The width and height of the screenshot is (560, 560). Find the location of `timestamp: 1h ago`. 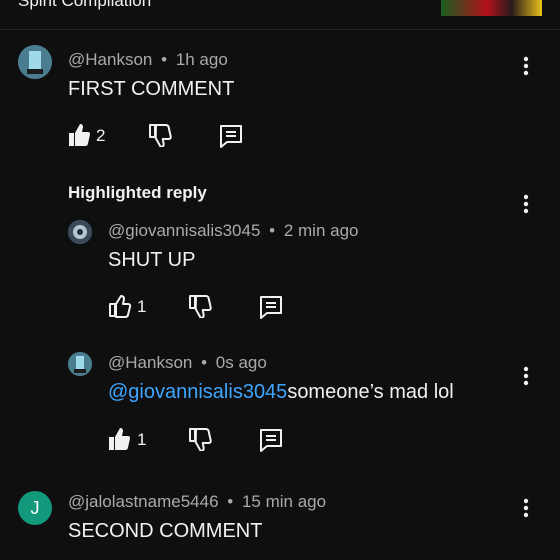

timestamp: 1h ago is located at coordinates (202, 59).